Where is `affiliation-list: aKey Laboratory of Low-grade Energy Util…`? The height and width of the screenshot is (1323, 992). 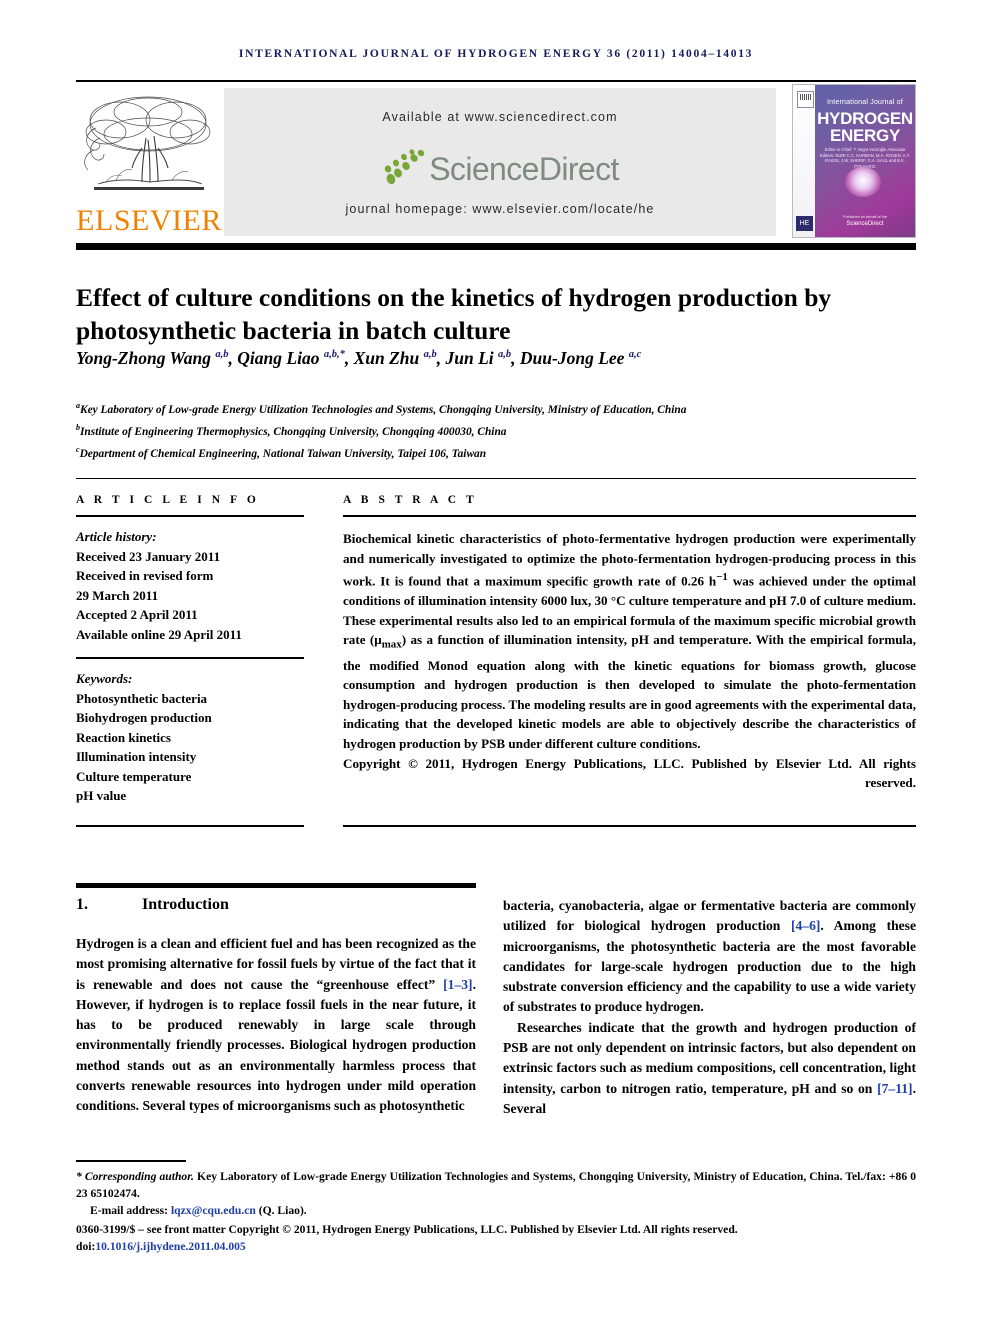
affiliation-list: aKey Laboratory of Low-grade Energy Util… is located at coordinates (381, 430).